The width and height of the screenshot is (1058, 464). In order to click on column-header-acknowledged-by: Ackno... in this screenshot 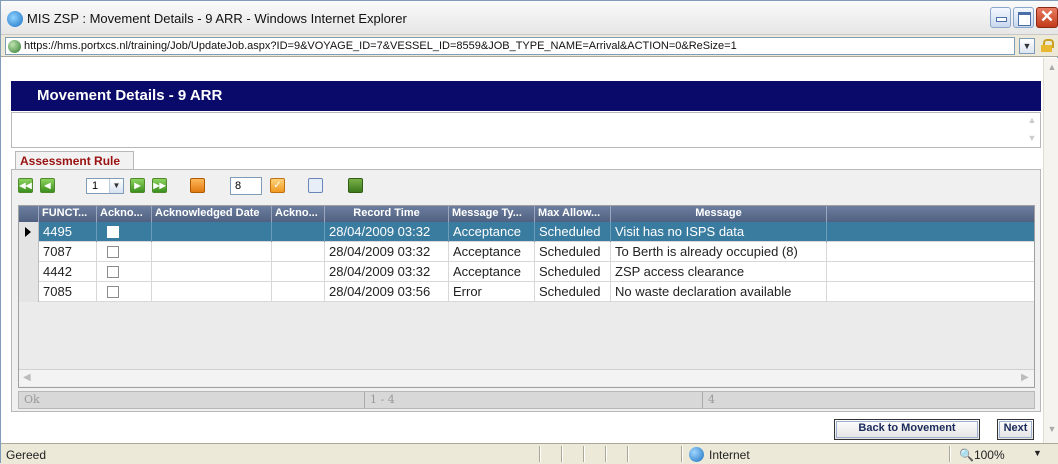, I will do `click(298, 214)`.